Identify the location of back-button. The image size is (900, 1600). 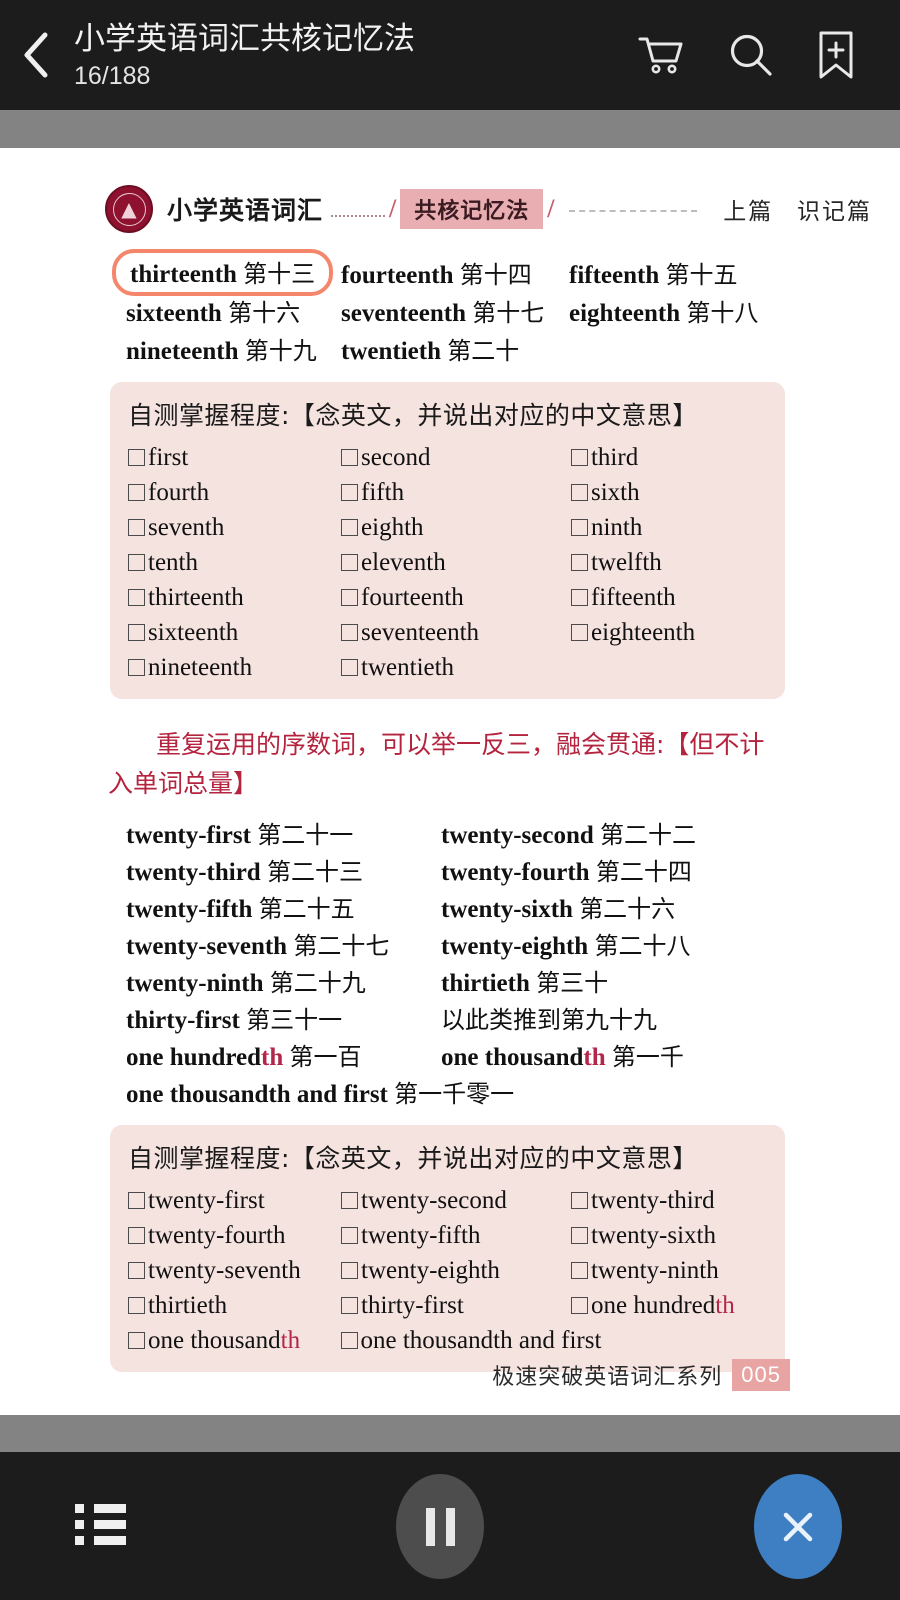
(36, 55).